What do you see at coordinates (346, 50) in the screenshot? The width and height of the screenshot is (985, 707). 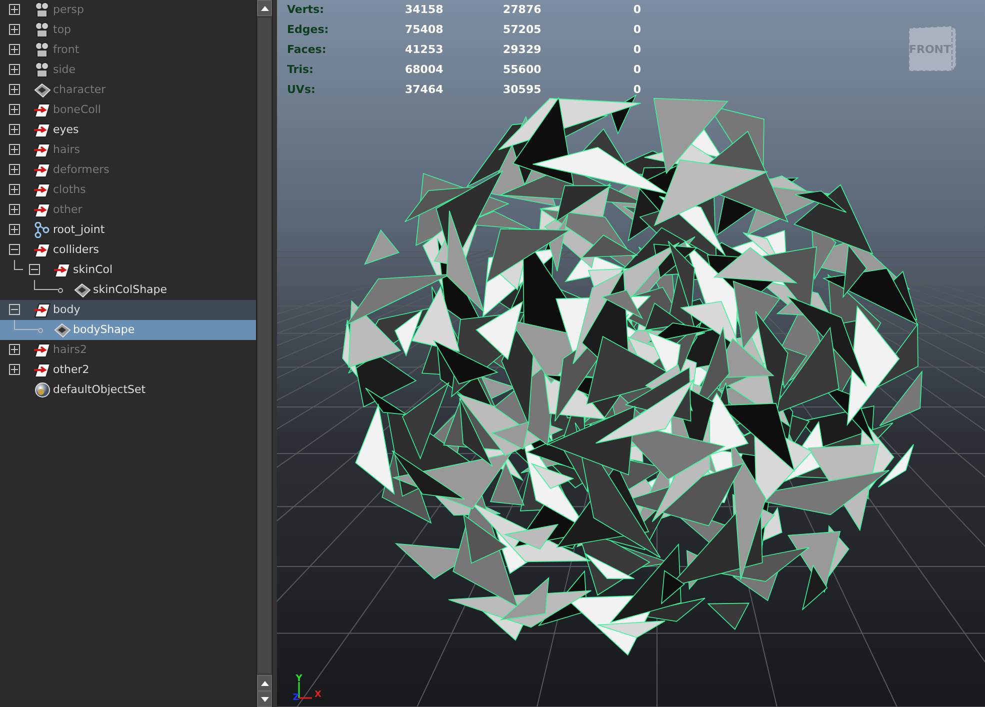 I see `stat-label: Faces:` at bounding box center [346, 50].